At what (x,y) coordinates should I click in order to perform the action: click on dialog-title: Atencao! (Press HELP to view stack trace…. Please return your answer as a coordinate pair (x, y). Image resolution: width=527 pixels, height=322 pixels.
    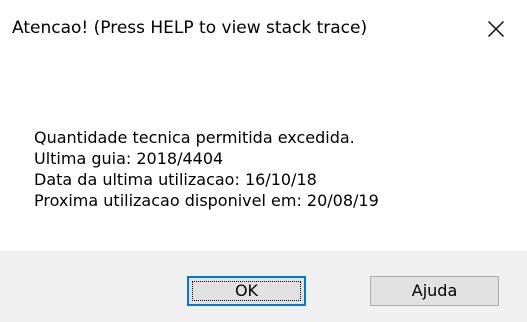
    Looking at the image, I should click on (190, 28).